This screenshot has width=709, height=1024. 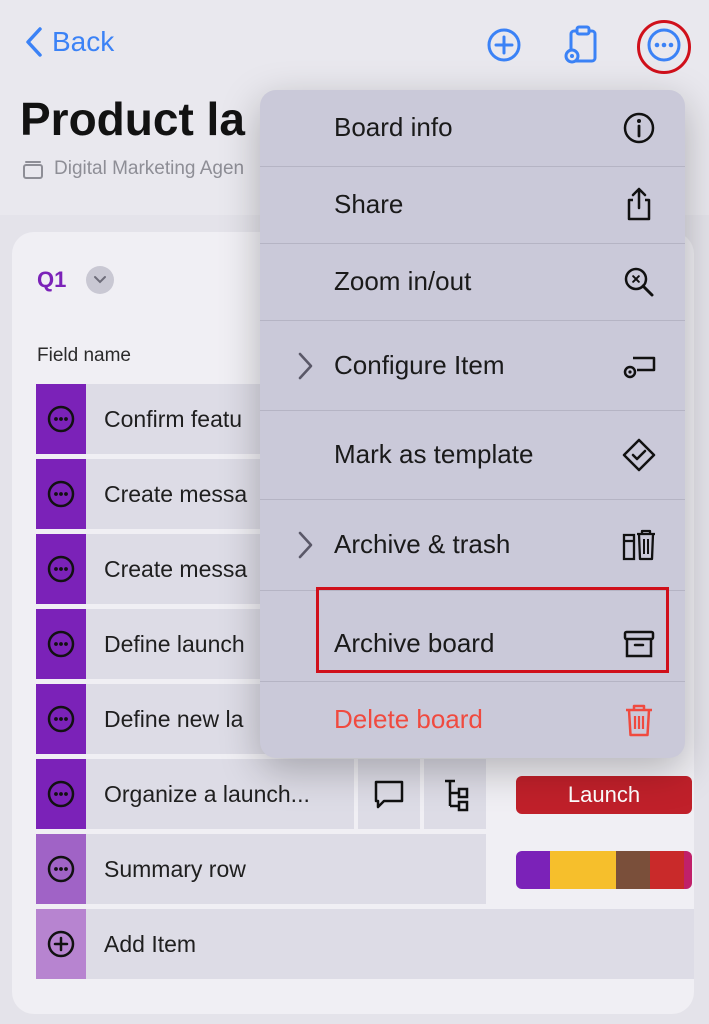 What do you see at coordinates (639, 204) in the screenshot?
I see `share-icon` at bounding box center [639, 204].